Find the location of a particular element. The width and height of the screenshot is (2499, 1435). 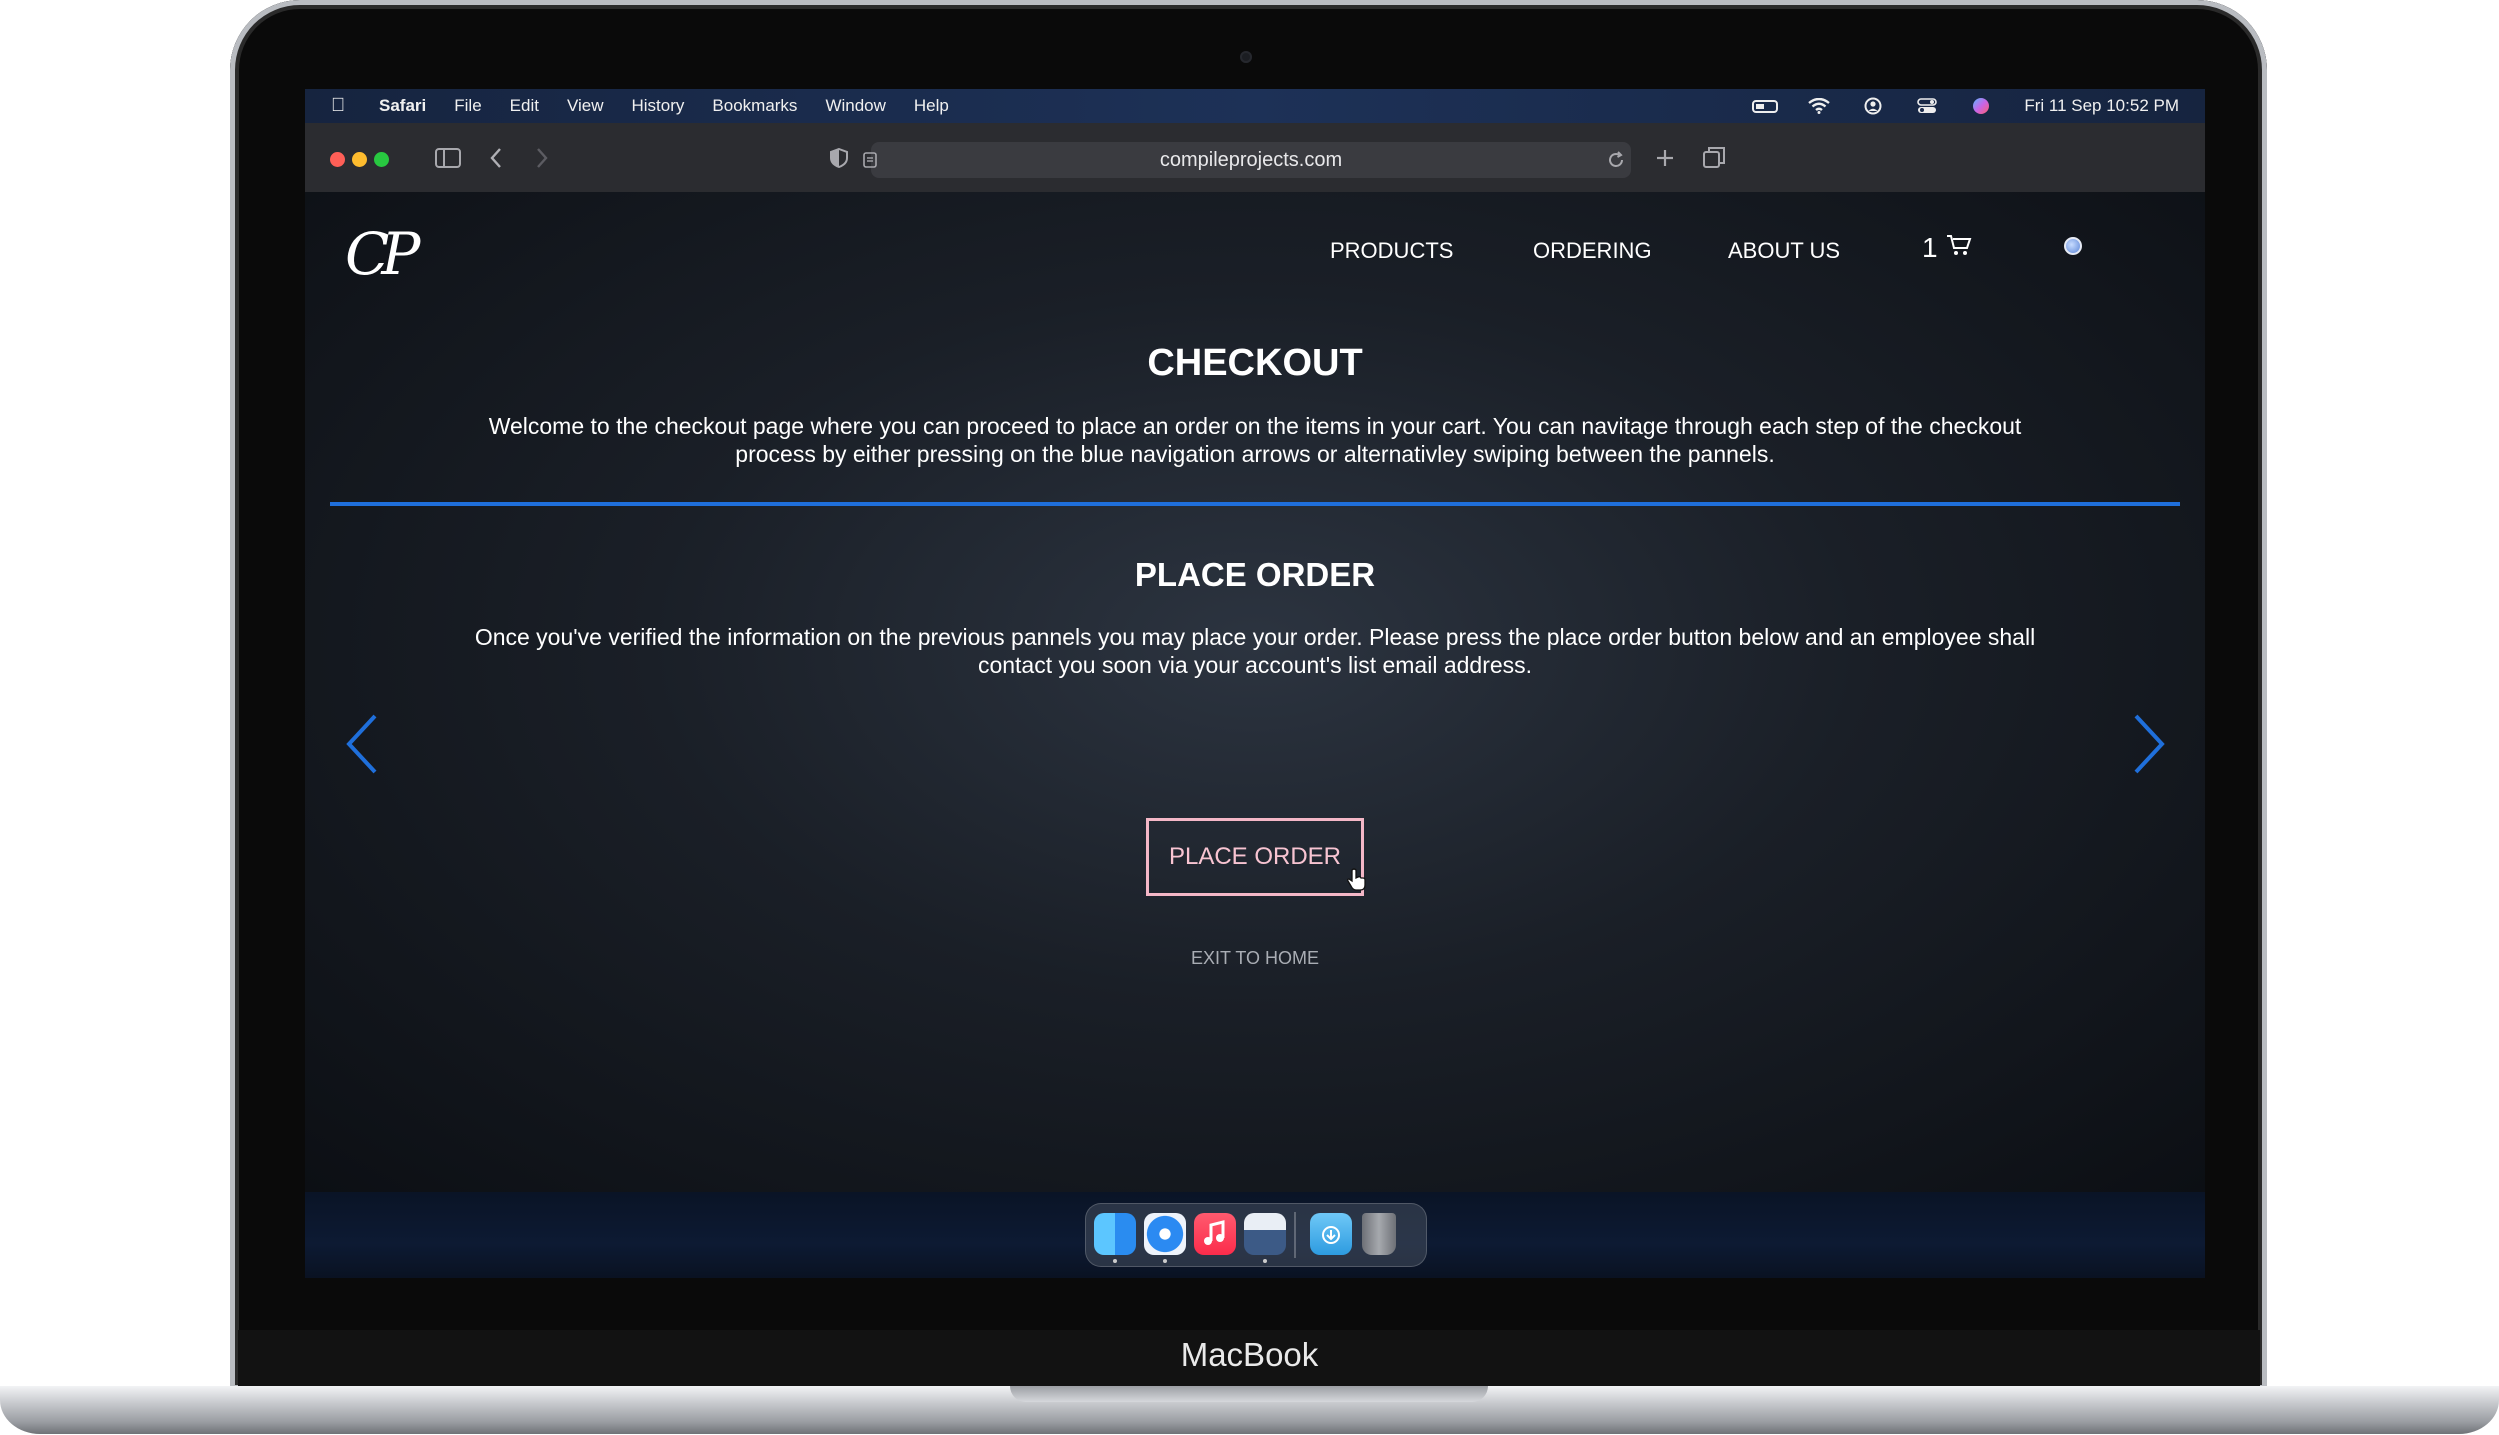

reload-icon is located at coordinates (1616, 159).